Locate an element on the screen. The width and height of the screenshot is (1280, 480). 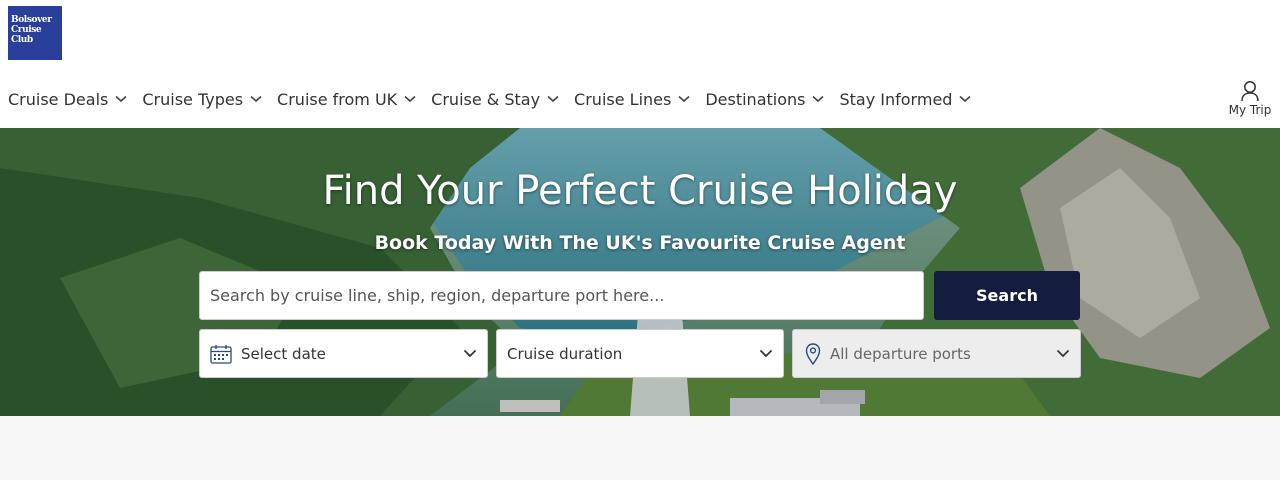
nav-destinations: Destinations is located at coordinates (765, 99).